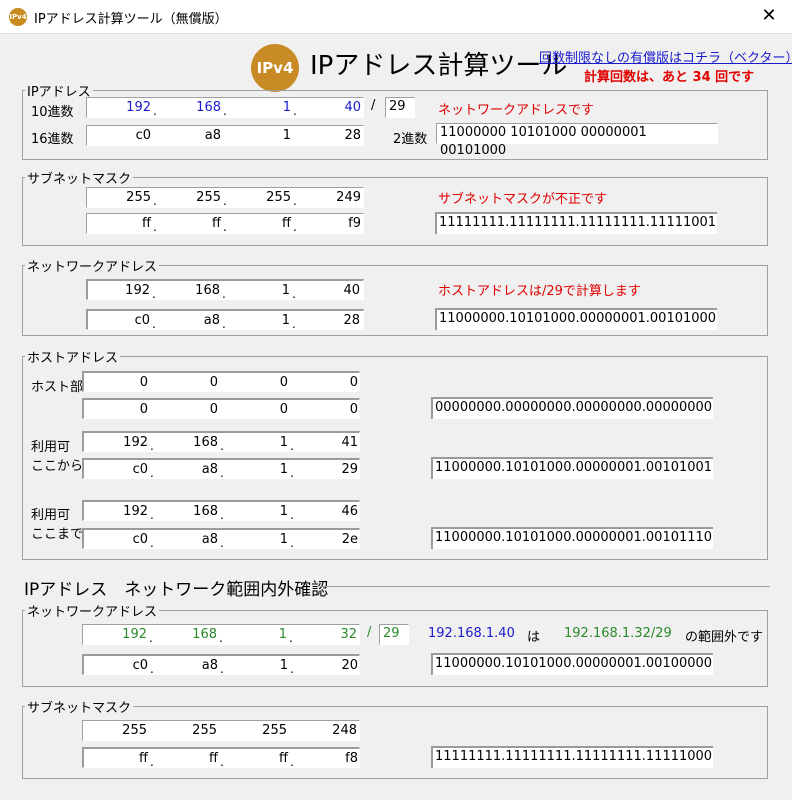 This screenshot has width=792, height=800. Describe the element at coordinates (205, 442) in the screenshot. I see `first-dec-octet: 168` at that location.